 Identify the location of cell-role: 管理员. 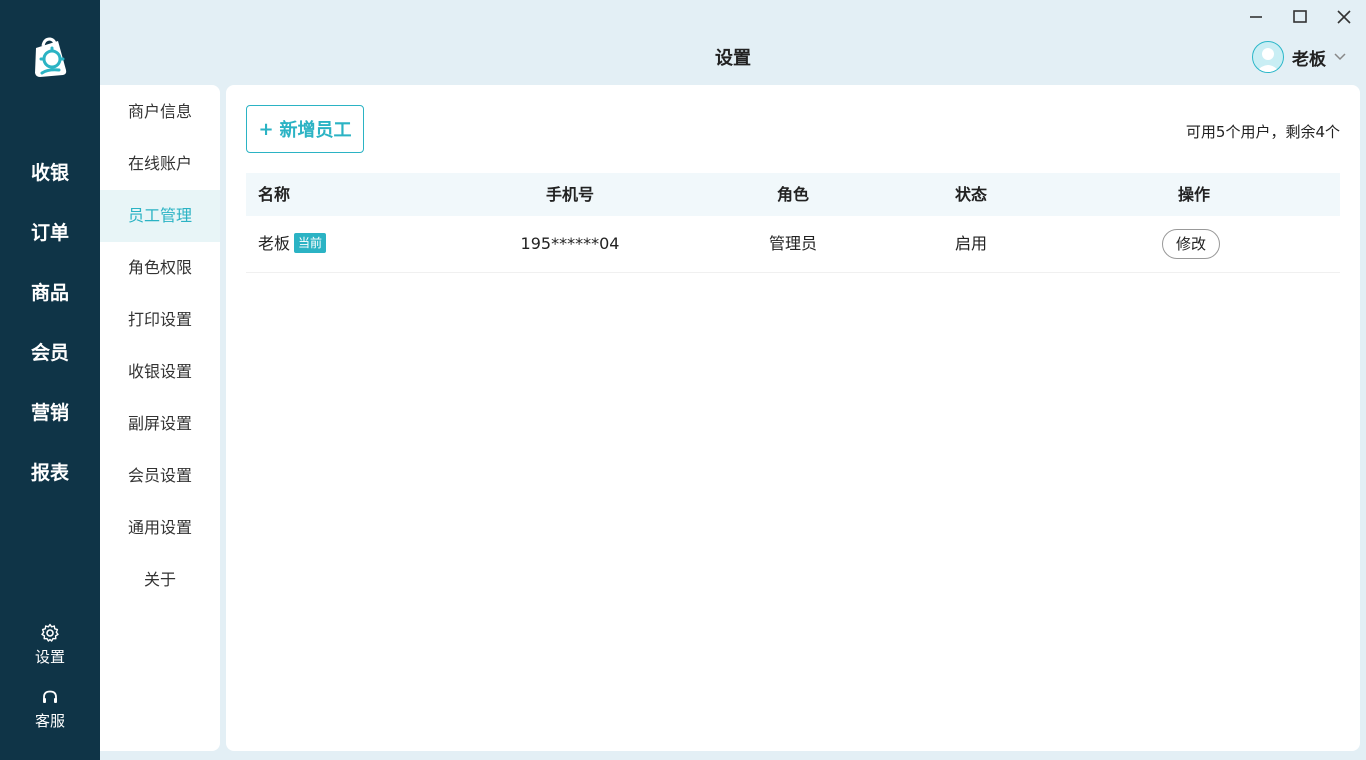
(793, 243).